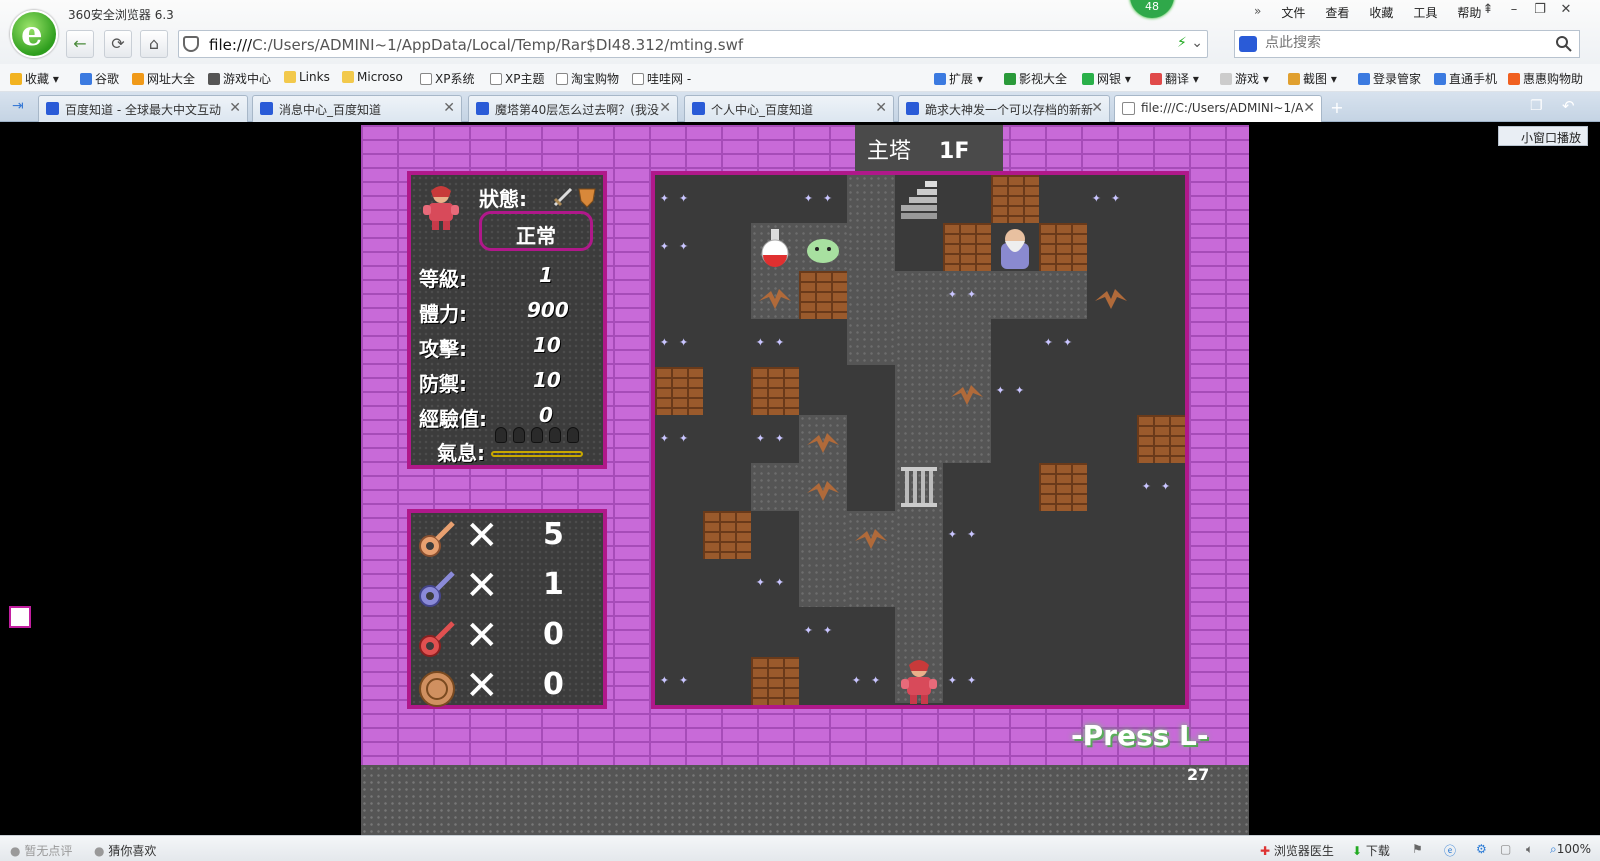 Image resolution: width=1600 pixels, height=861 pixels. I want to click on bookmark-taobao: 淘宝购物, so click(587, 78).